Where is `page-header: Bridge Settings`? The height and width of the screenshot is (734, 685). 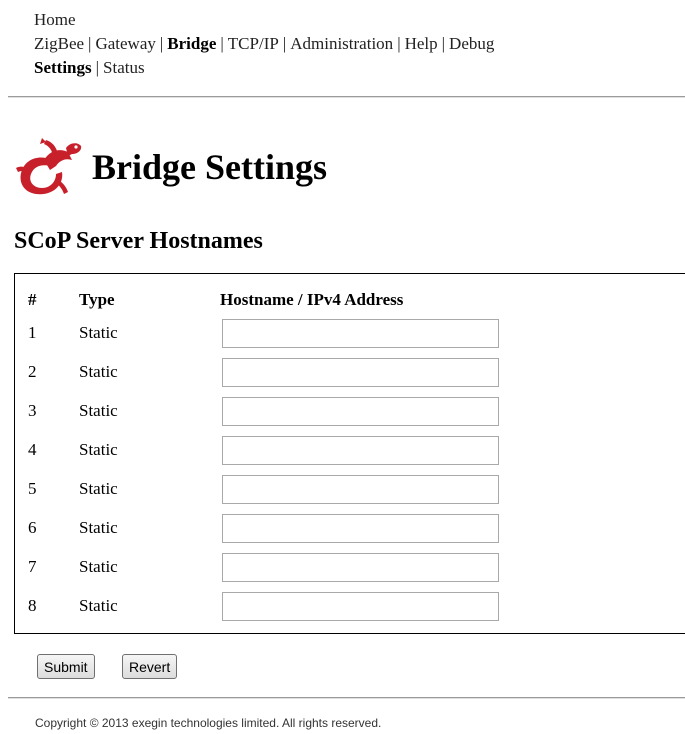
page-header: Bridge Settings is located at coordinates (171, 167).